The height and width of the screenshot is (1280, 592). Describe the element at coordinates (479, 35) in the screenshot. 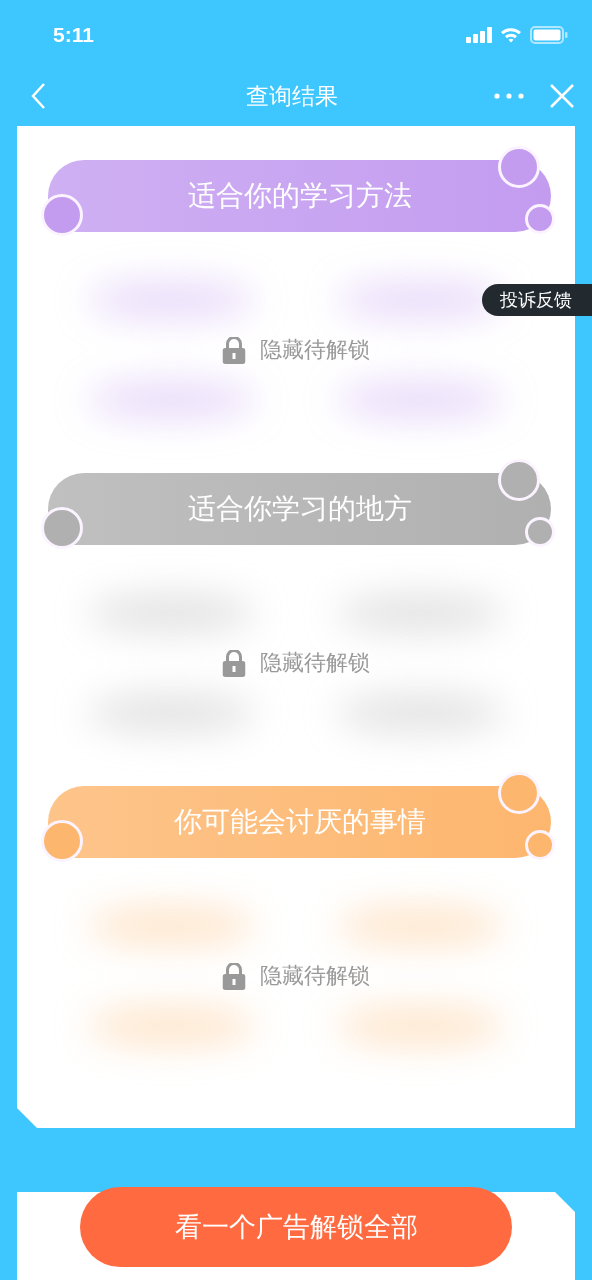

I see `signal-icon` at that location.